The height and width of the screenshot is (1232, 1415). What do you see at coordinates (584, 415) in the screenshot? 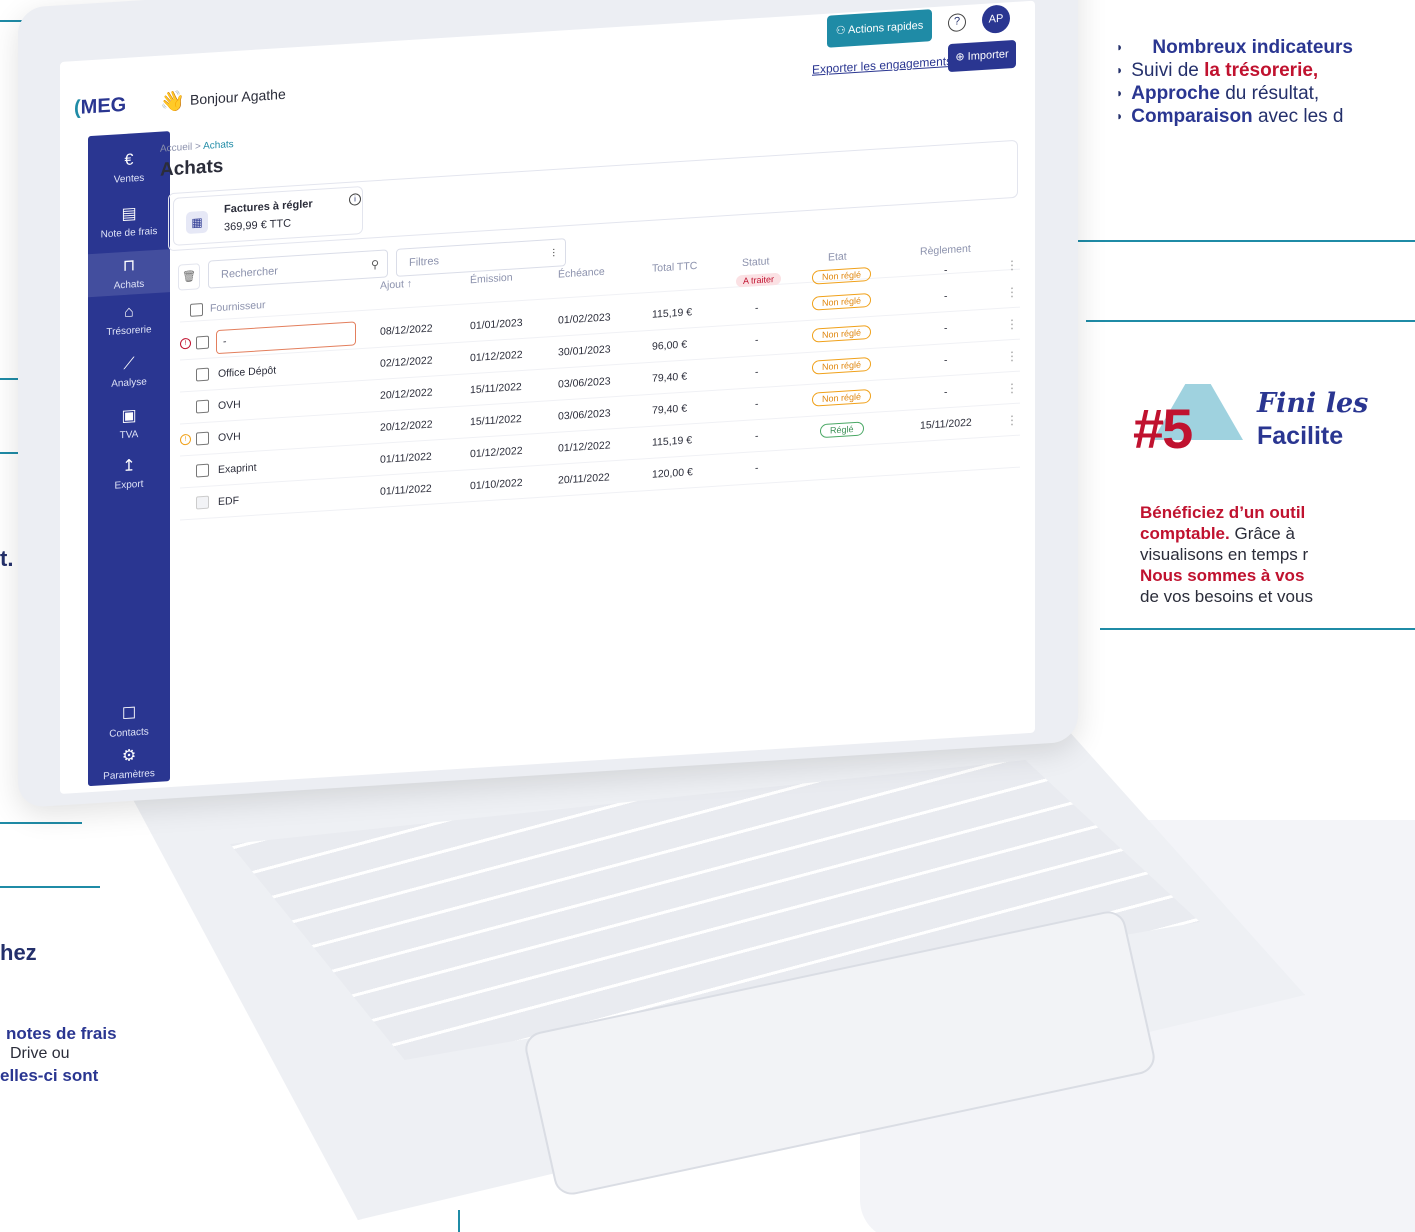
I see `echeance-date: 03/06/2023` at bounding box center [584, 415].